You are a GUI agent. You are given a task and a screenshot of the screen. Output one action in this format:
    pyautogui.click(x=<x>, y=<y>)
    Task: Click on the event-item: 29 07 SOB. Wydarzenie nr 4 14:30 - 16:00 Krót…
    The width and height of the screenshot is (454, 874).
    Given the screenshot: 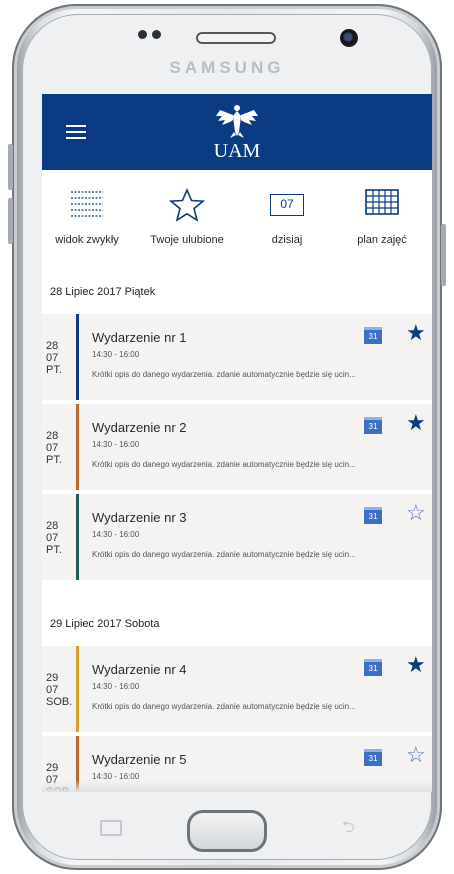 What is the action you would take?
    pyautogui.click(x=237, y=689)
    